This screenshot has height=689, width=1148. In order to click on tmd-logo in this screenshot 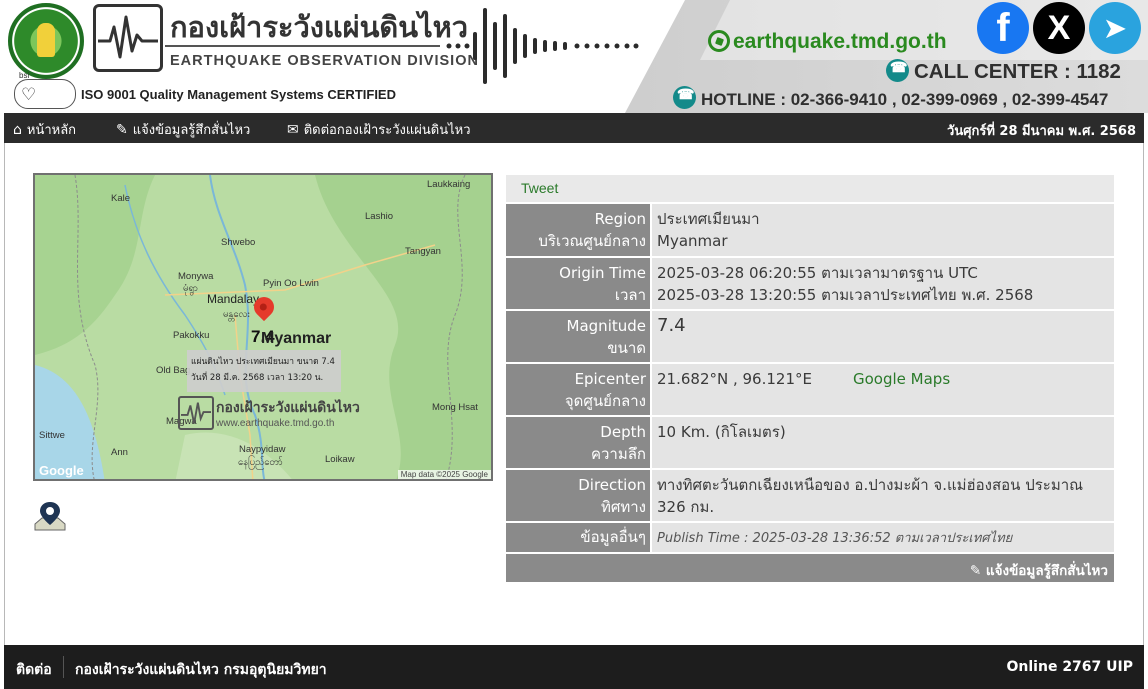, I will do `click(46, 41)`.